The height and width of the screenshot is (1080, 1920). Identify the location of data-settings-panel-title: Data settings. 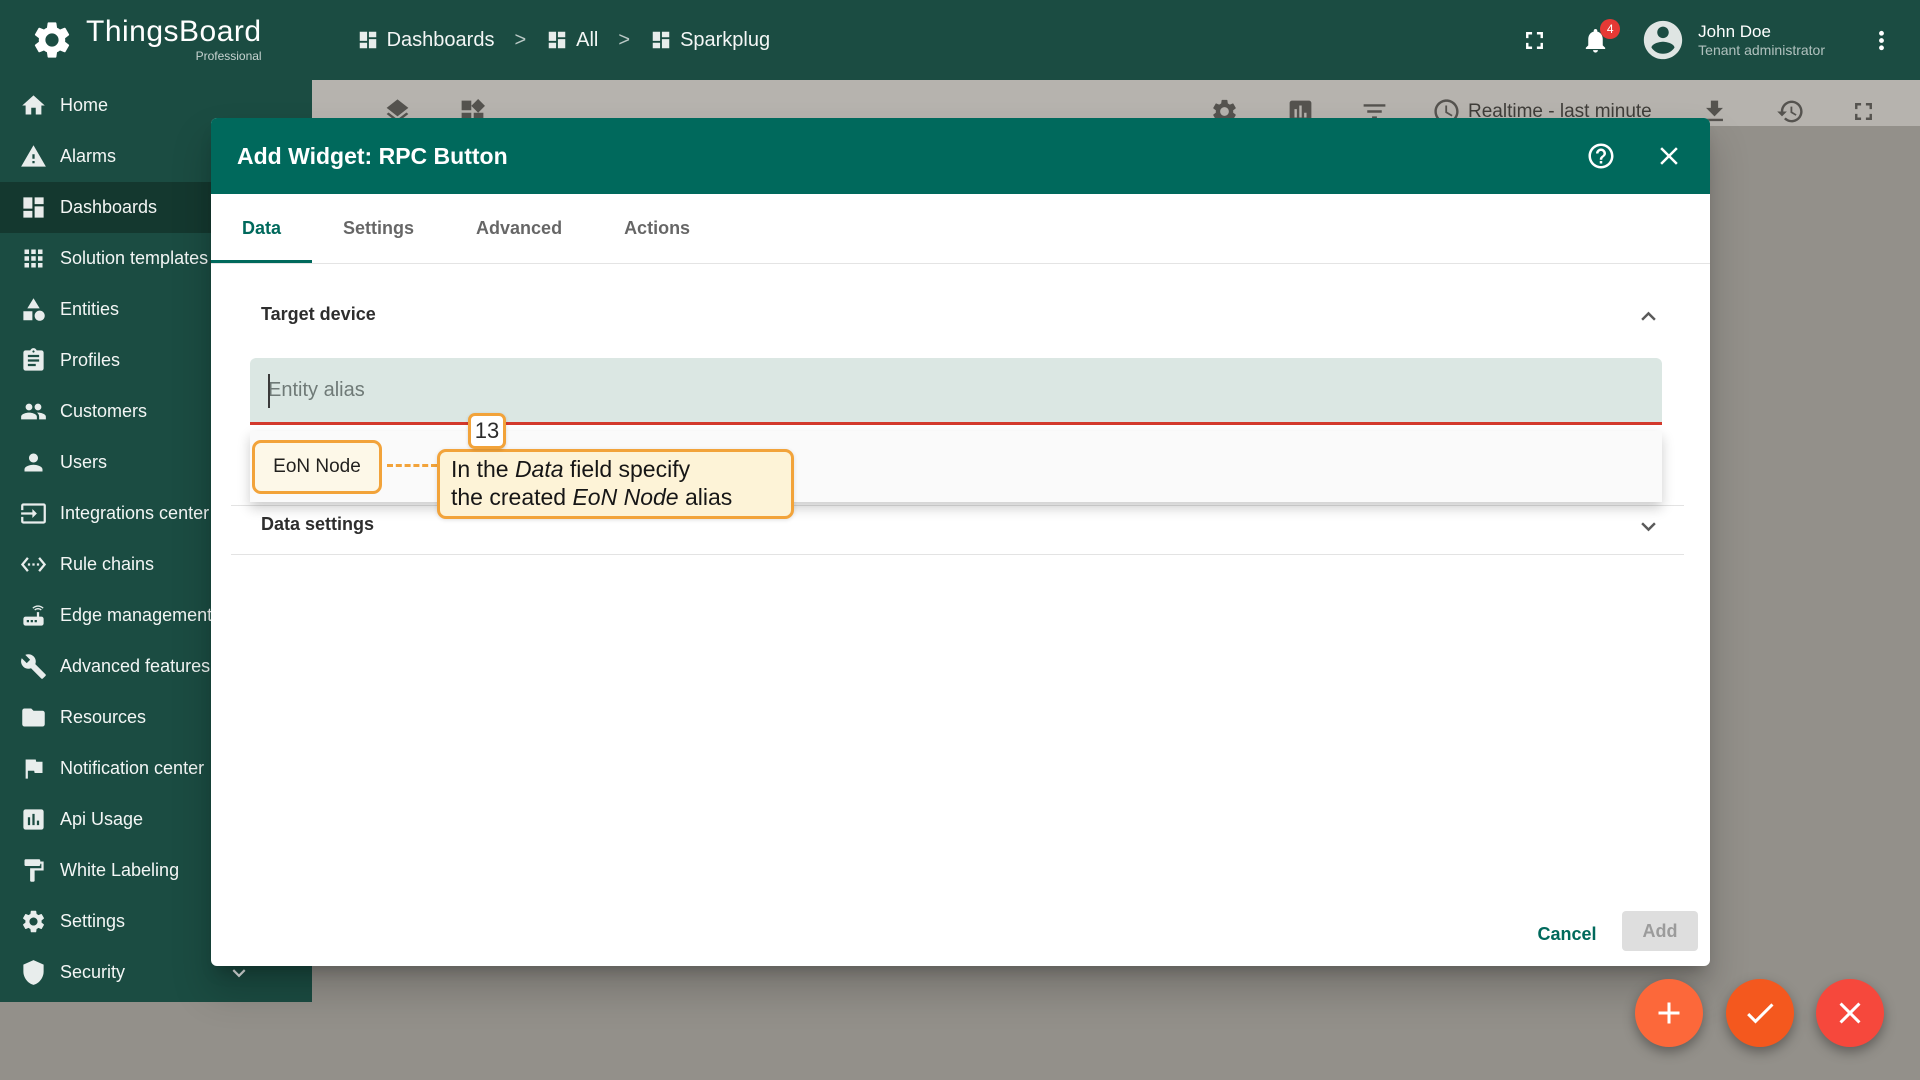
(318, 524).